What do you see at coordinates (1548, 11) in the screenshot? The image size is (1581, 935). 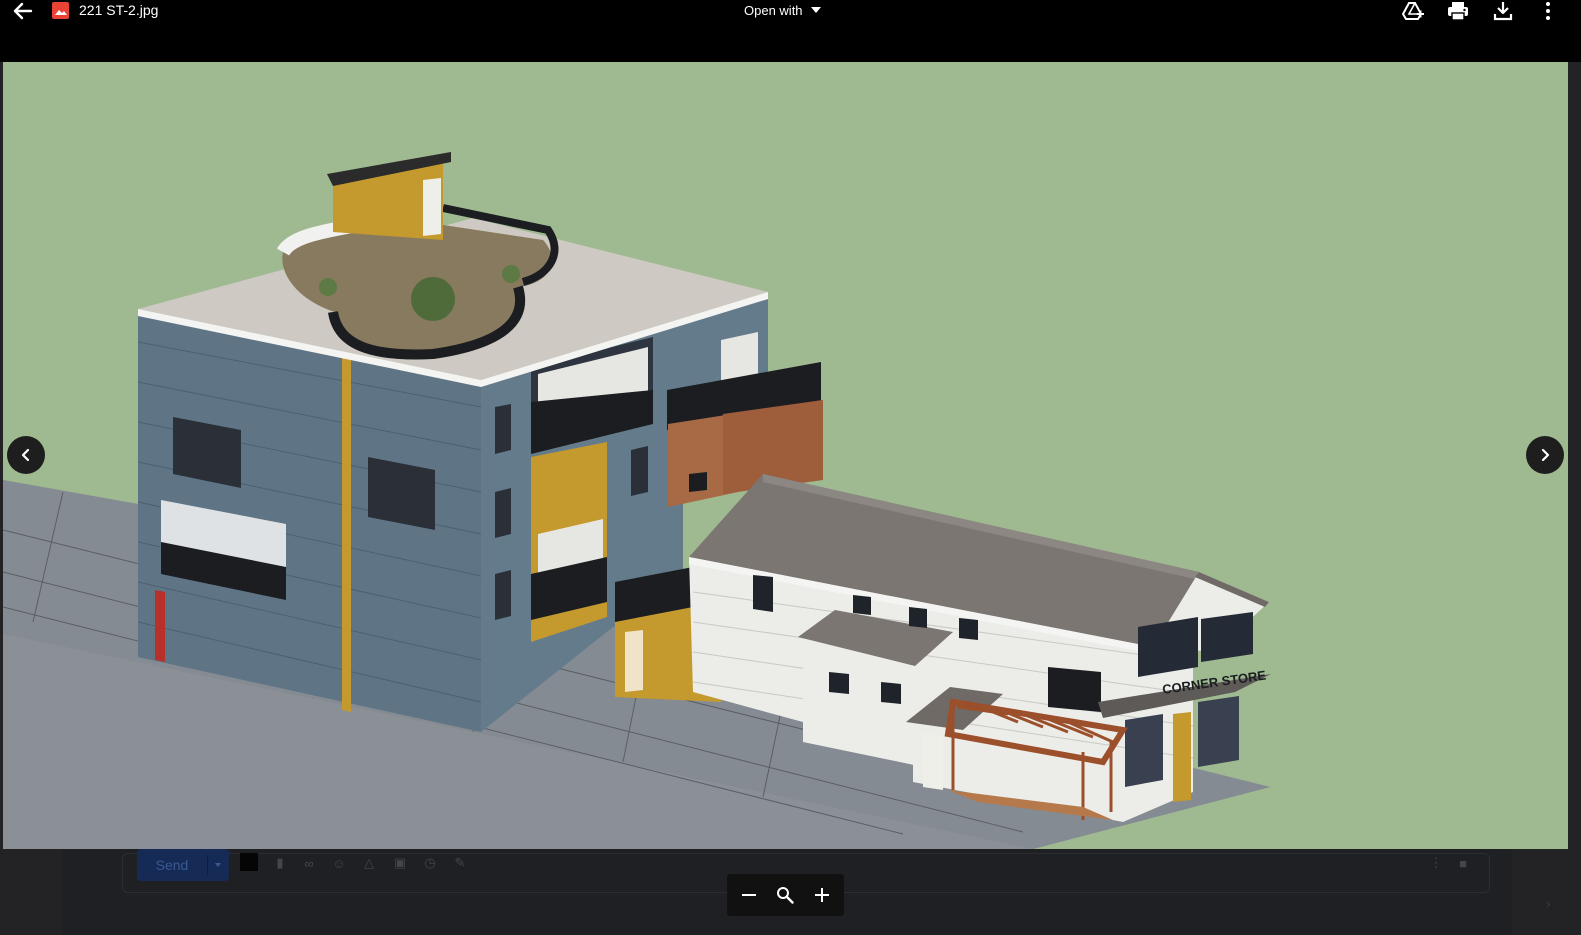 I see `more-vert-icon` at bounding box center [1548, 11].